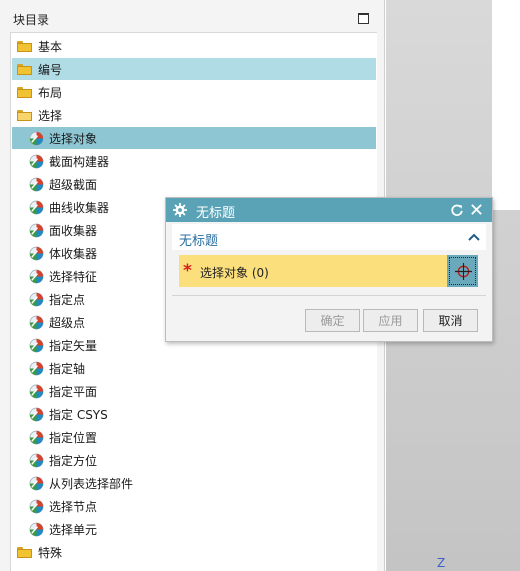  What do you see at coordinates (194, 46) in the screenshot?
I see `tree-item-folder: 基本` at bounding box center [194, 46].